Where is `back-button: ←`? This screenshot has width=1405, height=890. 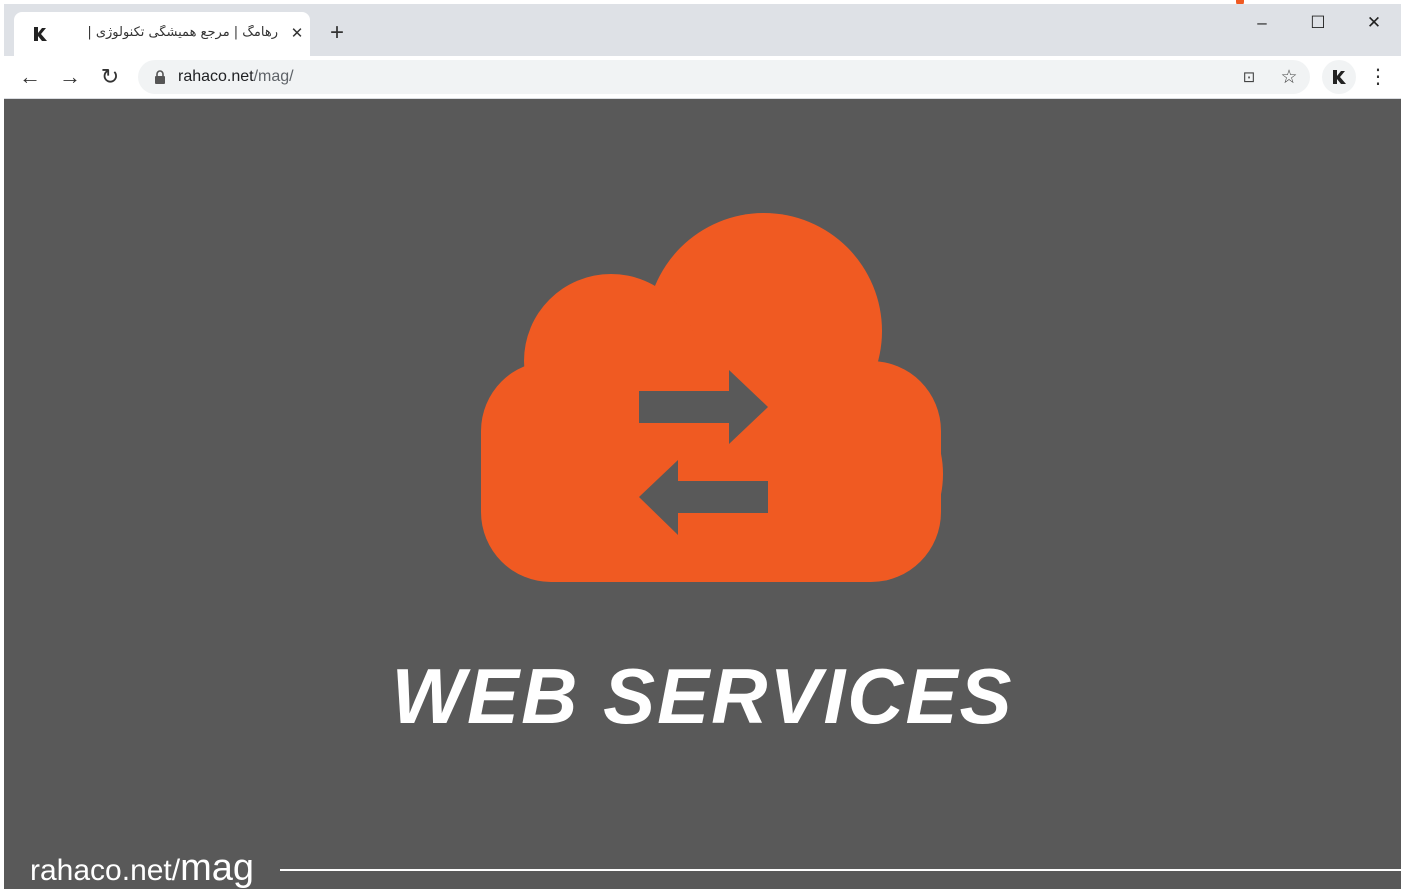
back-button: ← is located at coordinates (30, 77).